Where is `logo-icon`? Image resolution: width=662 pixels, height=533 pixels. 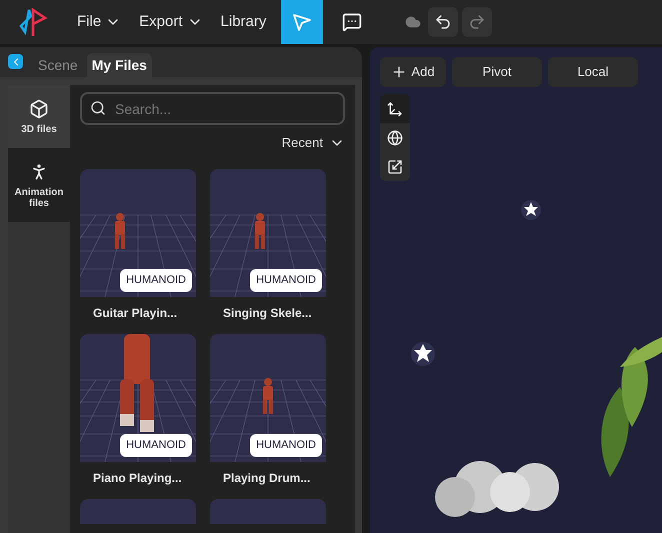 logo-icon is located at coordinates (34, 22).